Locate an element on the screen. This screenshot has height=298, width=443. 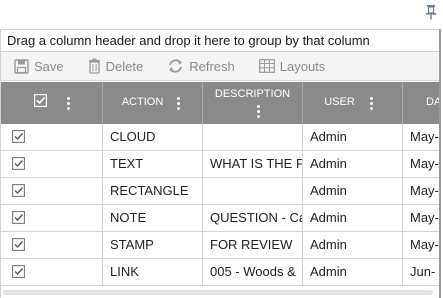
cell-action: STAMP is located at coordinates (153, 245).